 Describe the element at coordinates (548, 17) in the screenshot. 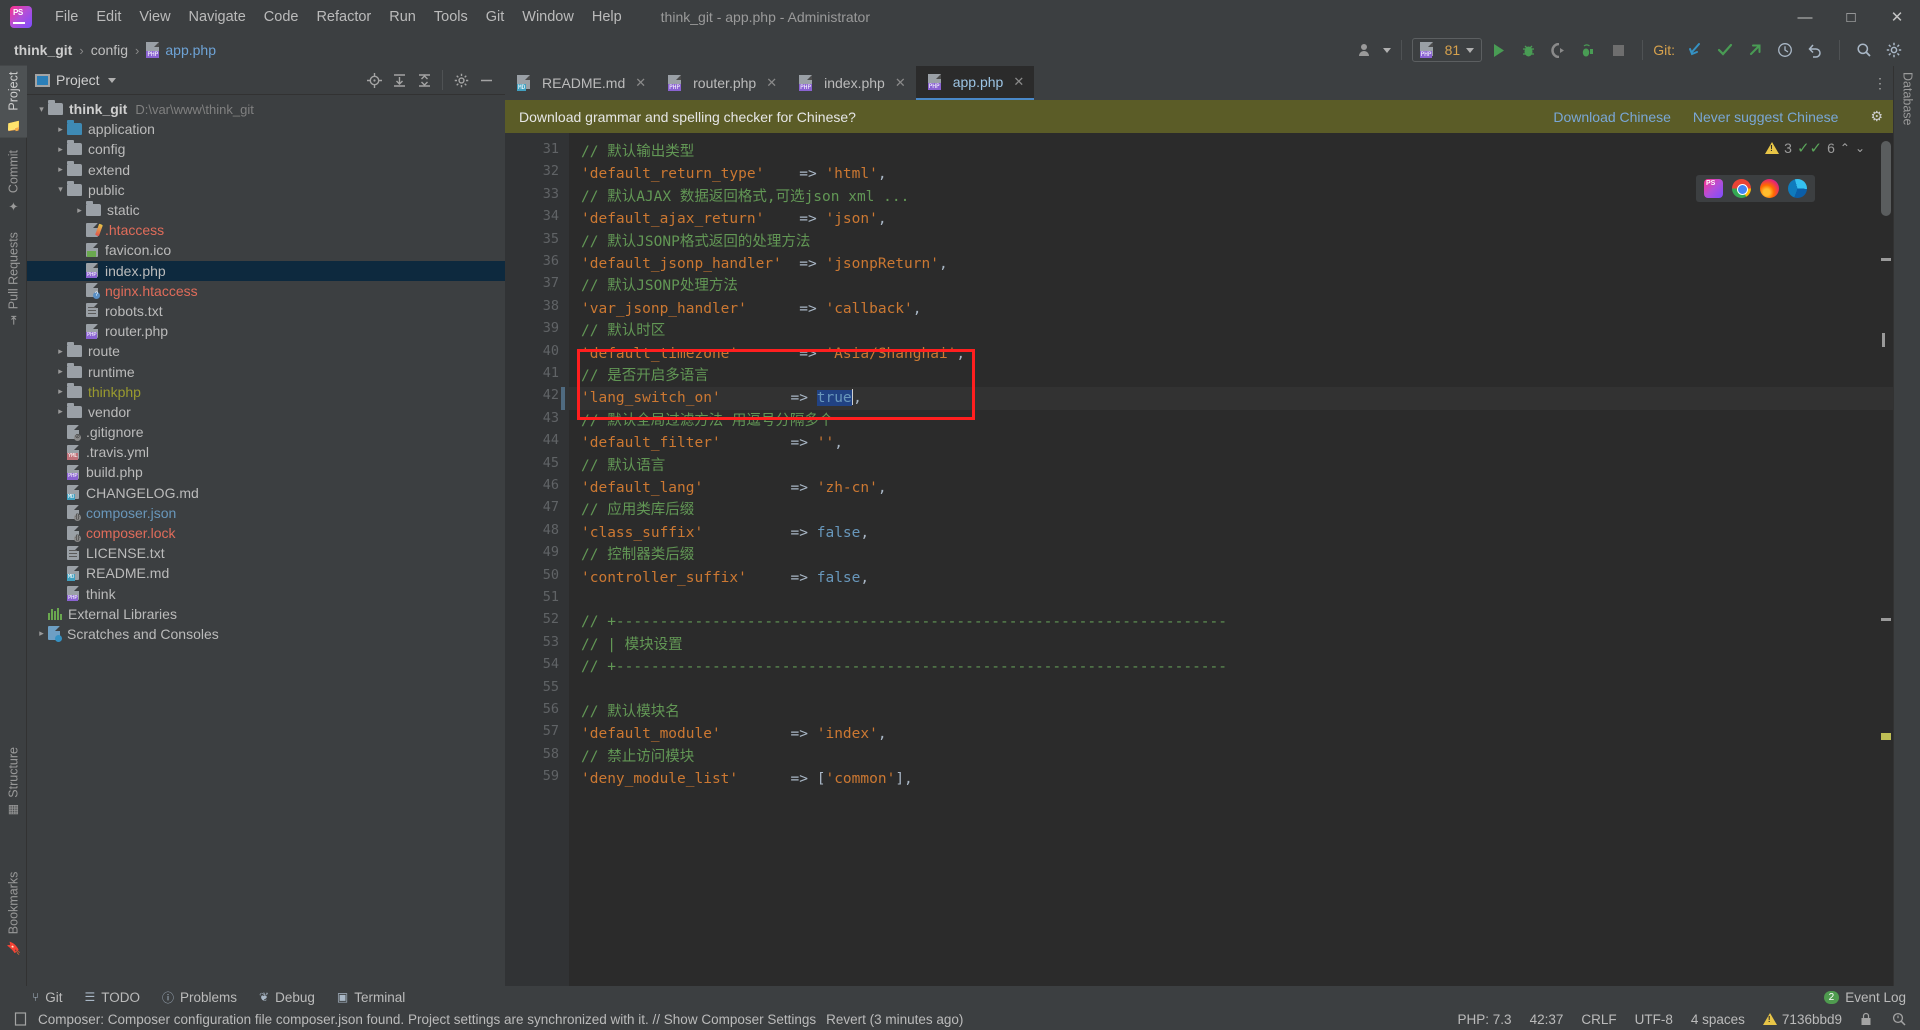

I see `menu-window: Window` at that location.